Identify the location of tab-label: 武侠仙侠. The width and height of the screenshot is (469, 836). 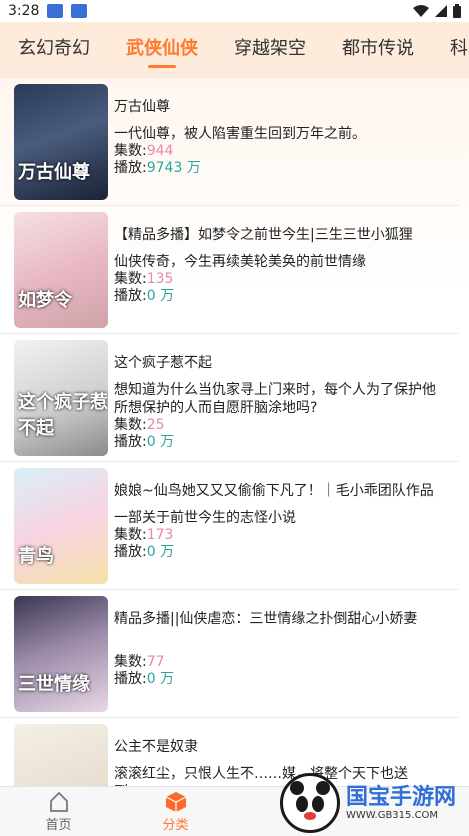
(162, 48).